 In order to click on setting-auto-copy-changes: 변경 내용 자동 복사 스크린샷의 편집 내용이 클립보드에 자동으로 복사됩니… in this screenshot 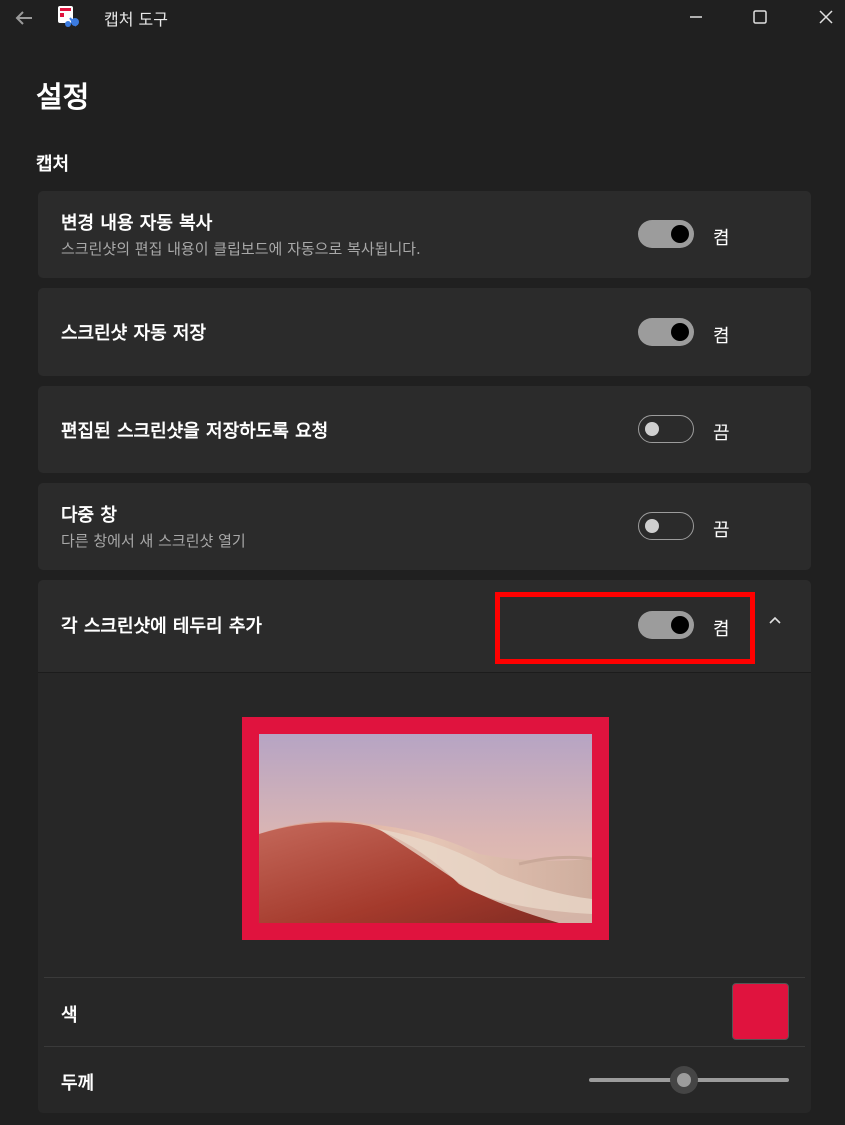, I will do `click(424, 234)`.